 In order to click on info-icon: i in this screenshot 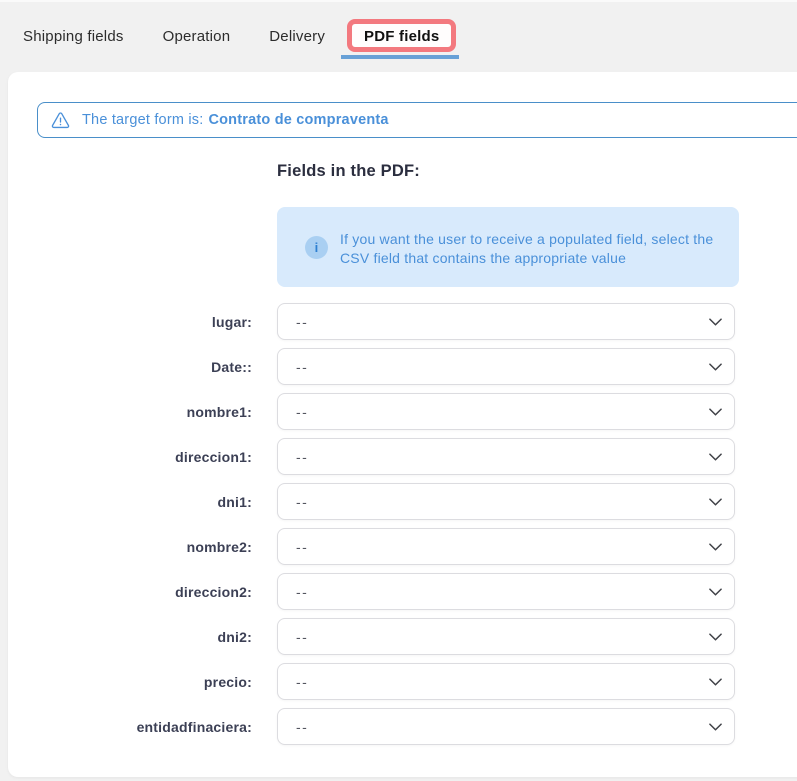, I will do `click(316, 247)`.